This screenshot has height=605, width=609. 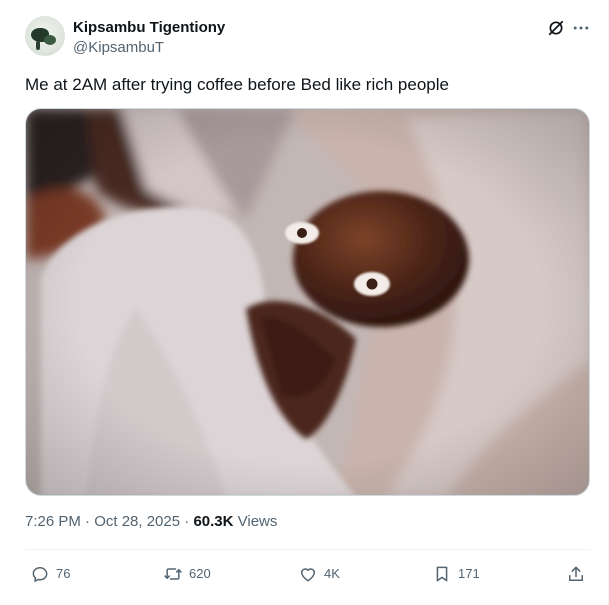 I want to click on reply-button: 76, so click(x=50, y=574).